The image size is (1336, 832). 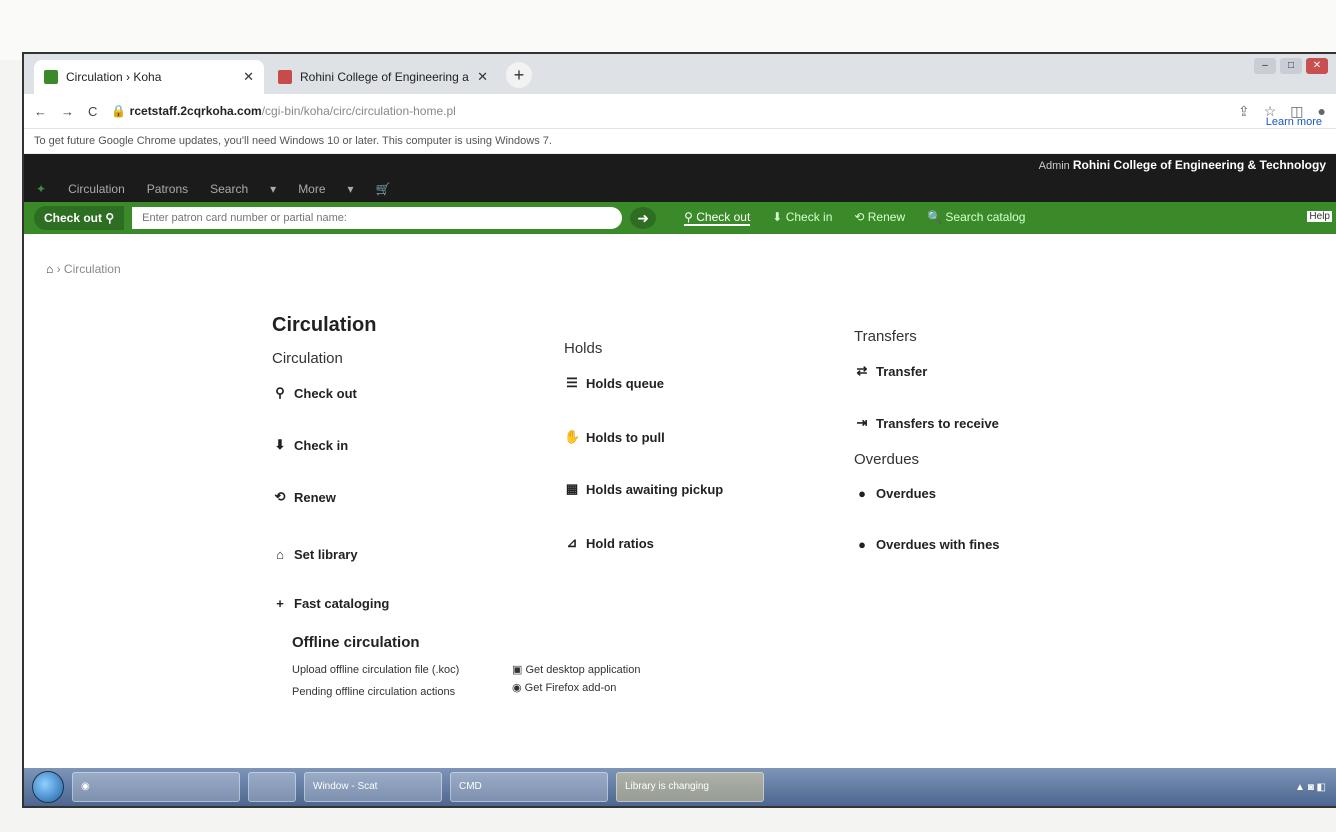 What do you see at coordinates (383, 189) in the screenshot?
I see `cart-icon: 🛒` at bounding box center [383, 189].